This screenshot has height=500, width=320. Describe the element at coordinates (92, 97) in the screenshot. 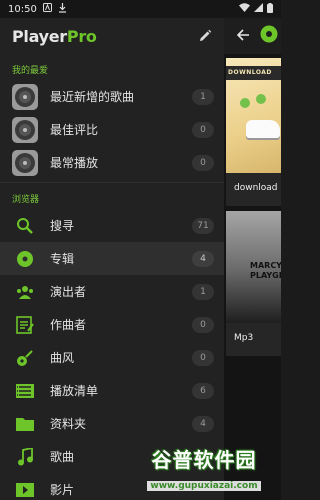

I see `drawer-item-label: 最近新增的歌曲` at that location.